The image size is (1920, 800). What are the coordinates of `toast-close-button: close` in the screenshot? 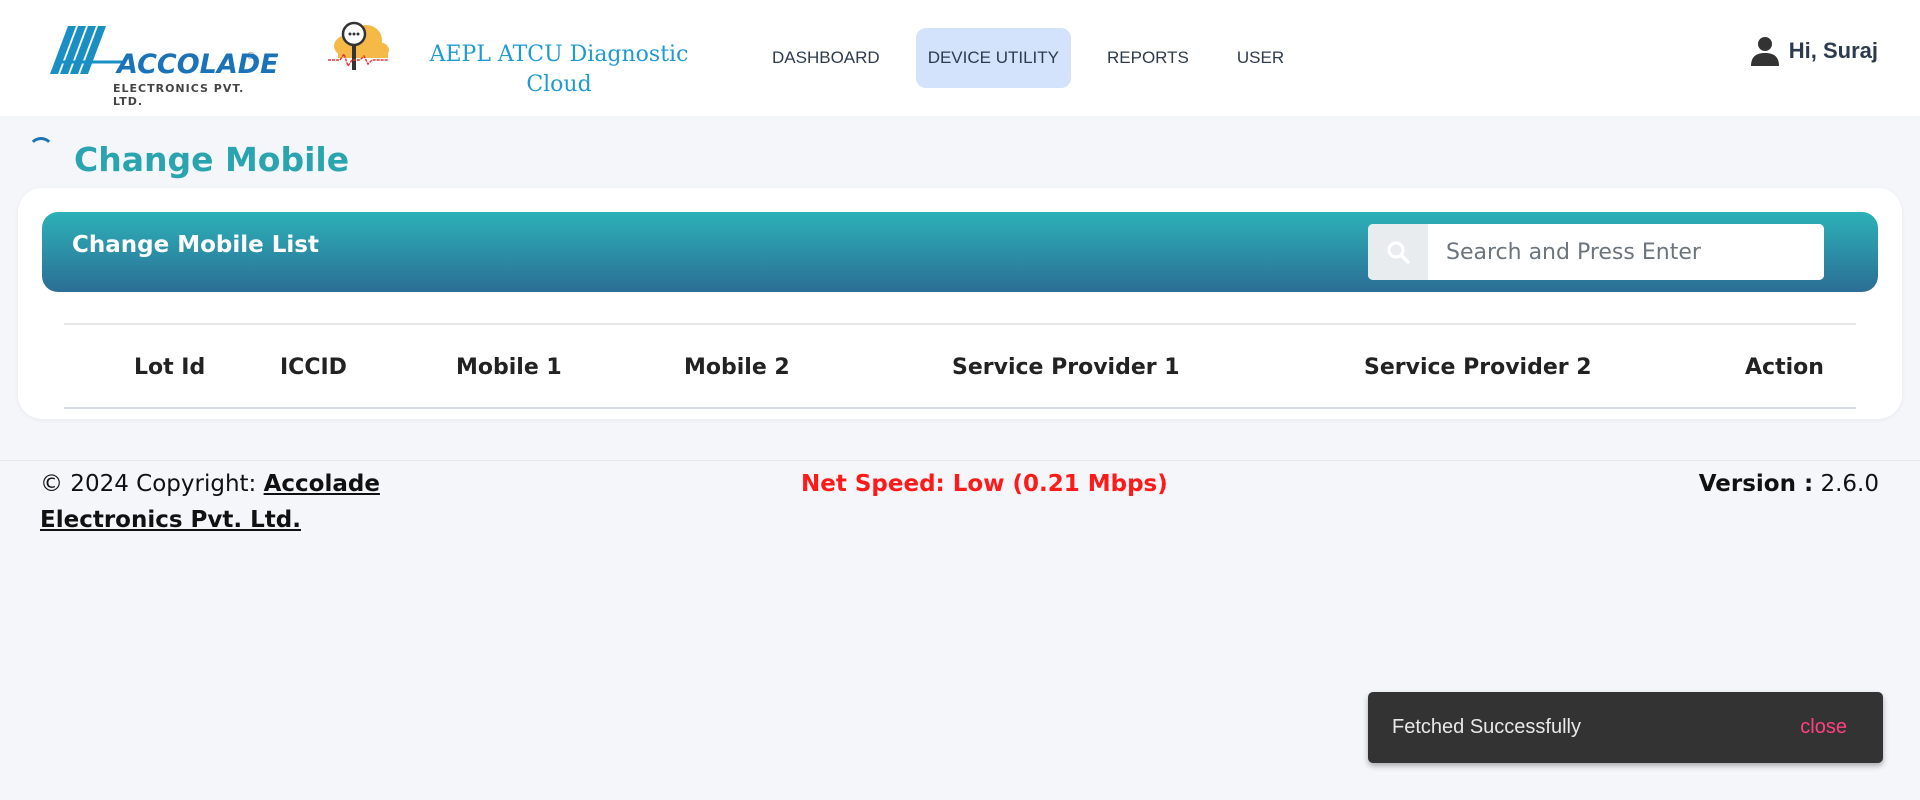 It's located at (1823, 727).